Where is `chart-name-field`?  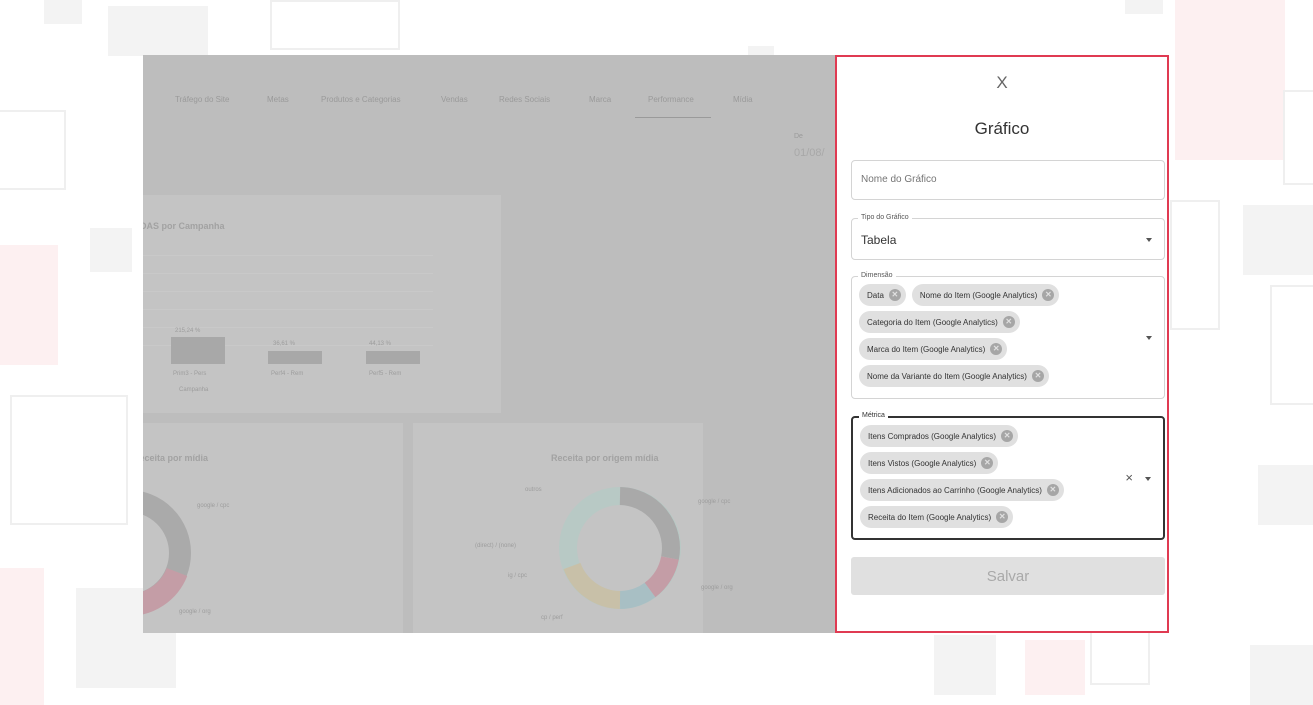 chart-name-field is located at coordinates (1008, 180).